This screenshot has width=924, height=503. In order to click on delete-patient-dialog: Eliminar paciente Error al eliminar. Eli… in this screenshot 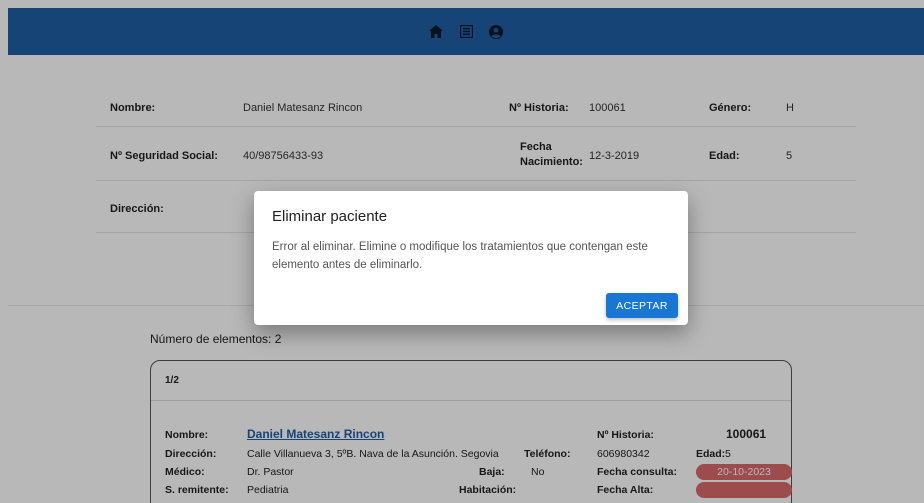, I will do `click(471, 258)`.